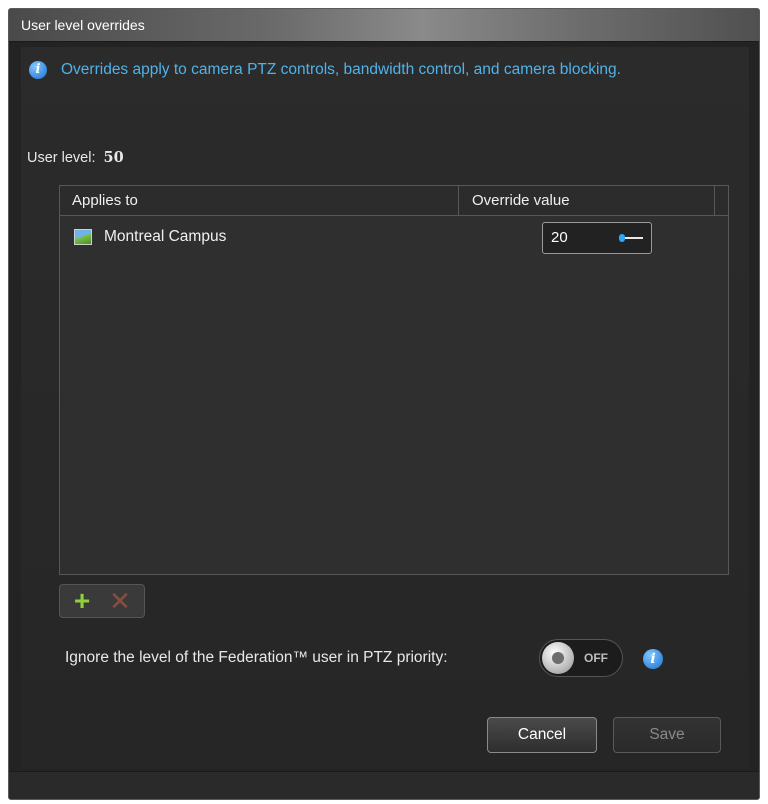  I want to click on override-value: 20, so click(559, 237).